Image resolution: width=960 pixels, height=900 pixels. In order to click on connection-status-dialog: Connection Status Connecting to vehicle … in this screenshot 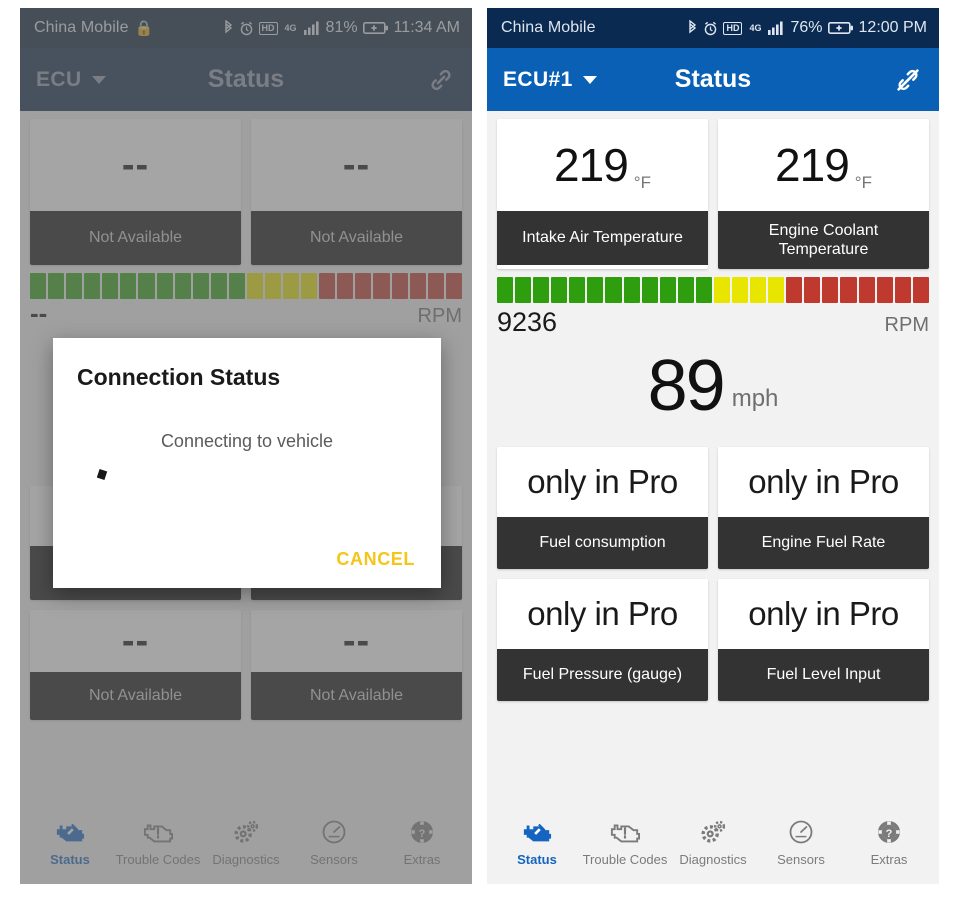, I will do `click(247, 463)`.